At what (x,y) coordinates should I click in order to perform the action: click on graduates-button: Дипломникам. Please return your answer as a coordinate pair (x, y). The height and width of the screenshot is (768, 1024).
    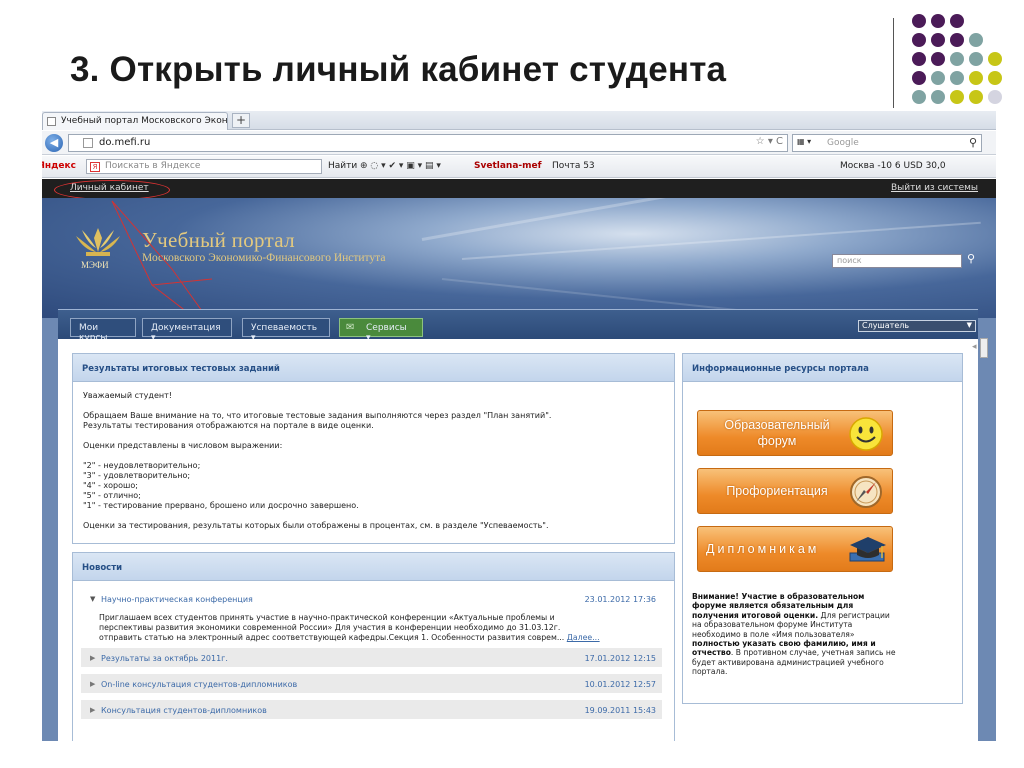
    Looking at the image, I should click on (795, 549).